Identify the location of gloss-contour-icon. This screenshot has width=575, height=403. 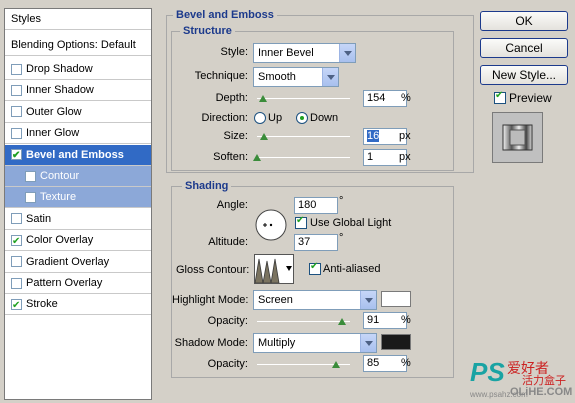
(267, 271).